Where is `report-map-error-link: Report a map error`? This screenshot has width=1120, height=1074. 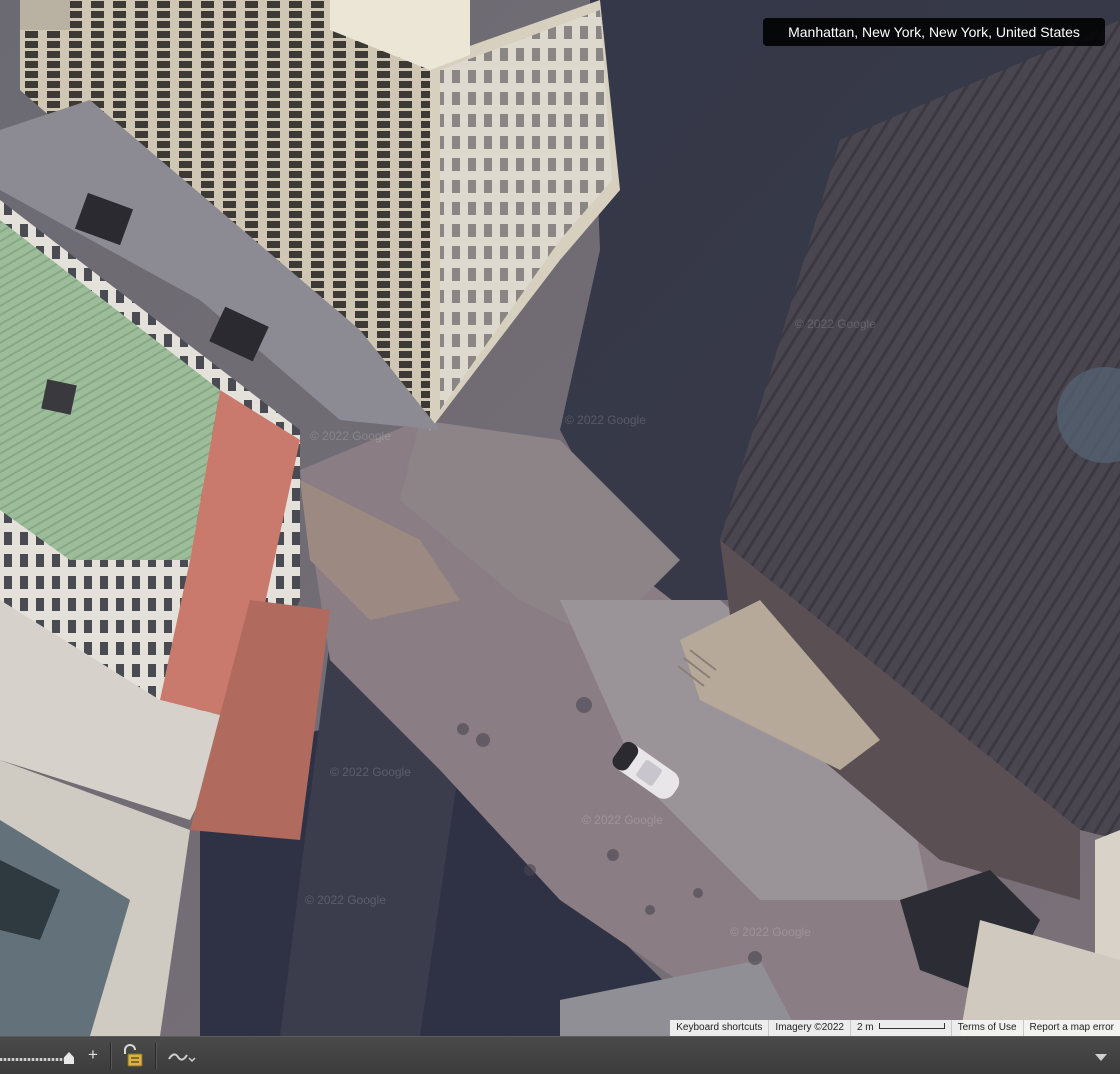
report-map-error-link: Report a map error is located at coordinates (1072, 1028).